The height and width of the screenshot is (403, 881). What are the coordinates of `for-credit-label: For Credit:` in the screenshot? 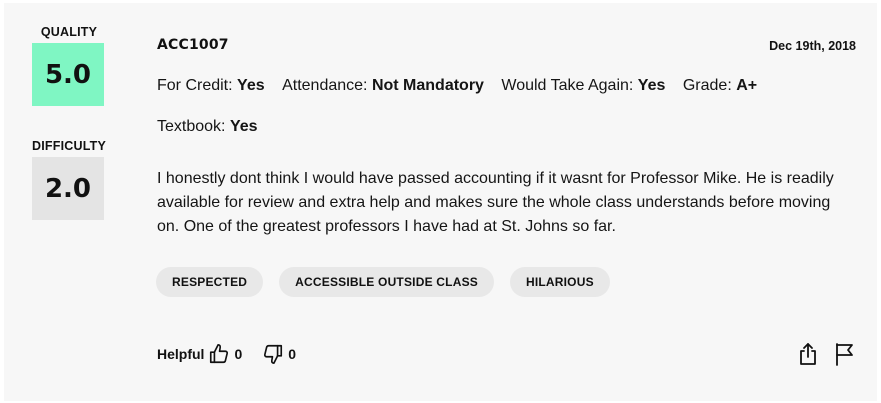 It's located at (195, 85).